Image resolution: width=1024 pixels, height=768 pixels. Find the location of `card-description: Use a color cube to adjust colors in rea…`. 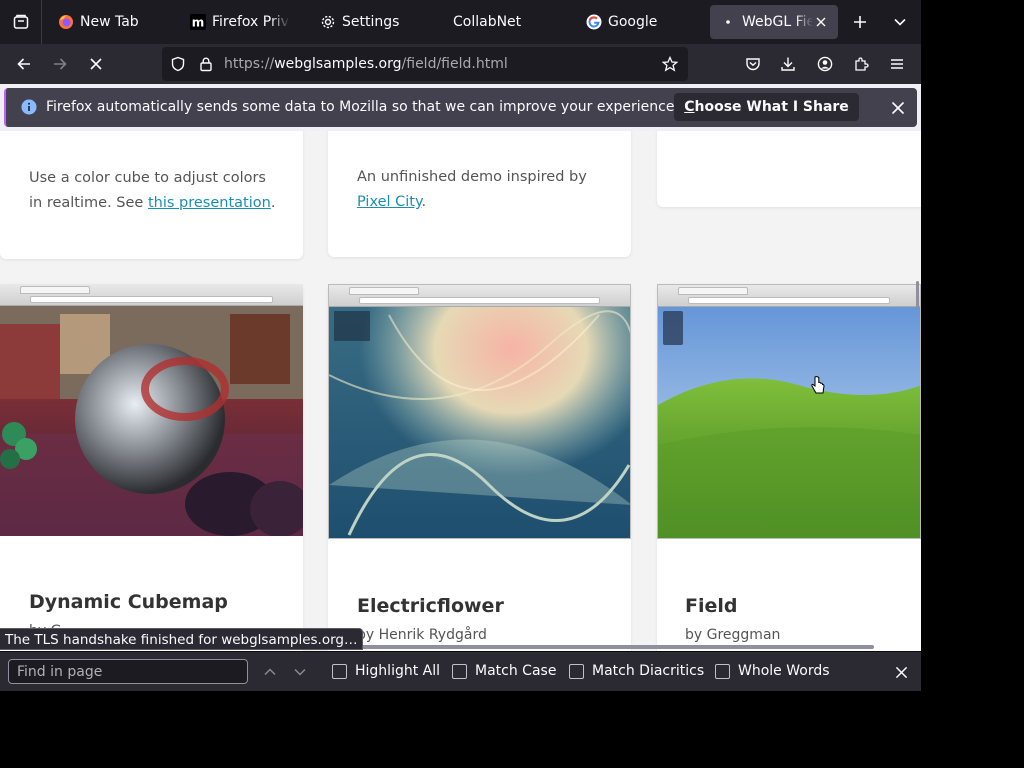

card-description: Use a color cube to adjust colors in rea… is located at coordinates (154, 191).